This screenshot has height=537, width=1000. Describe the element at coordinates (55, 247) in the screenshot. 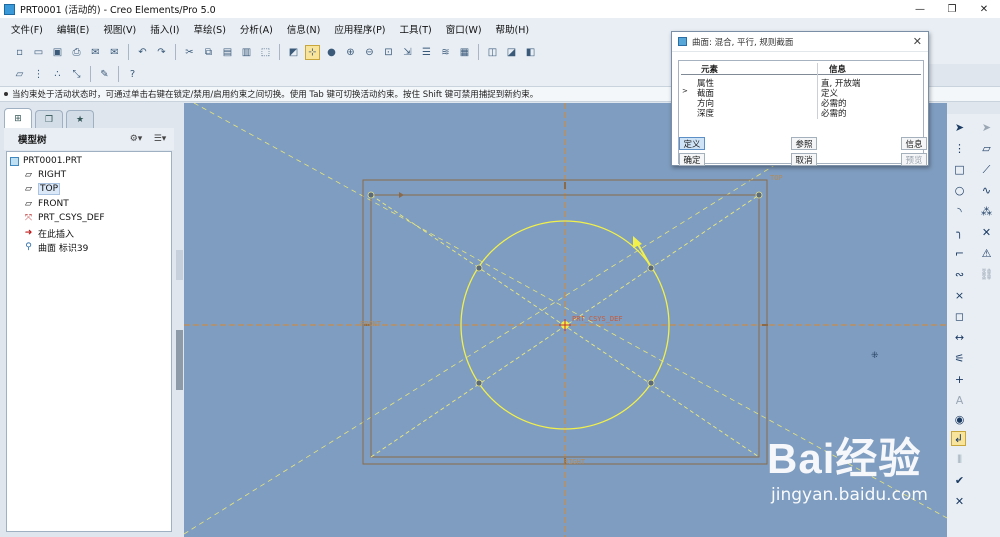

I see `tree-item-surface: ⚲ 曲面 标识39` at that location.